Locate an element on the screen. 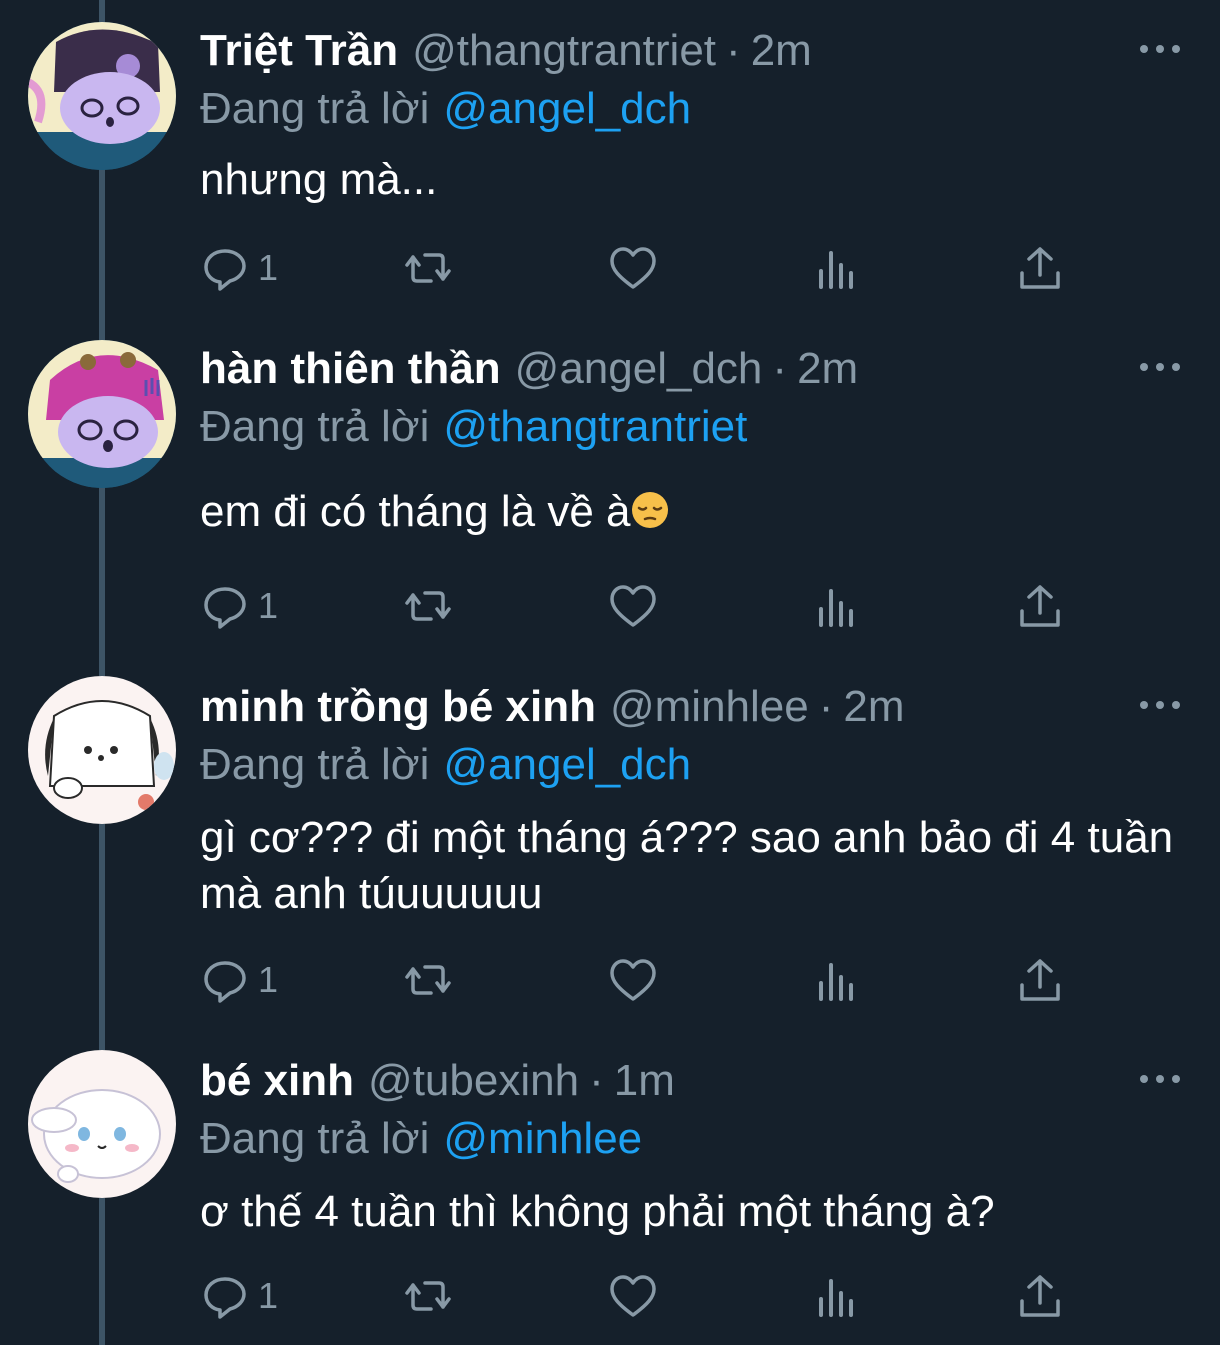  display-name: minh trồng bé xinh is located at coordinates (398, 706).